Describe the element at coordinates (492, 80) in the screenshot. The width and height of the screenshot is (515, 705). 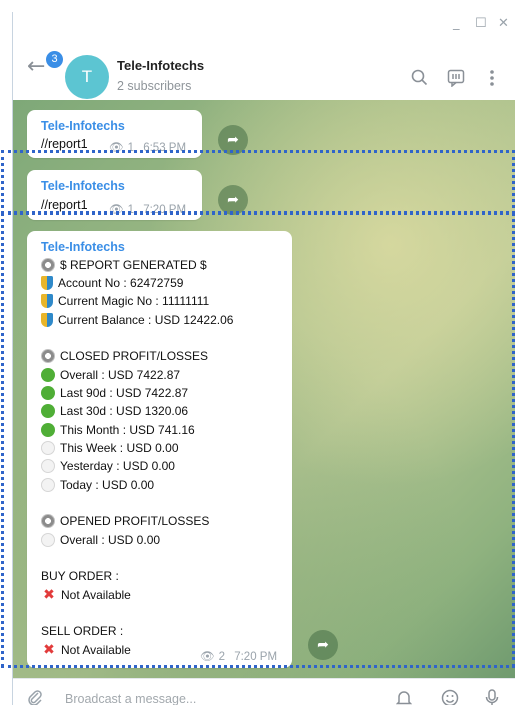
I see `more-vertical-icon` at that location.